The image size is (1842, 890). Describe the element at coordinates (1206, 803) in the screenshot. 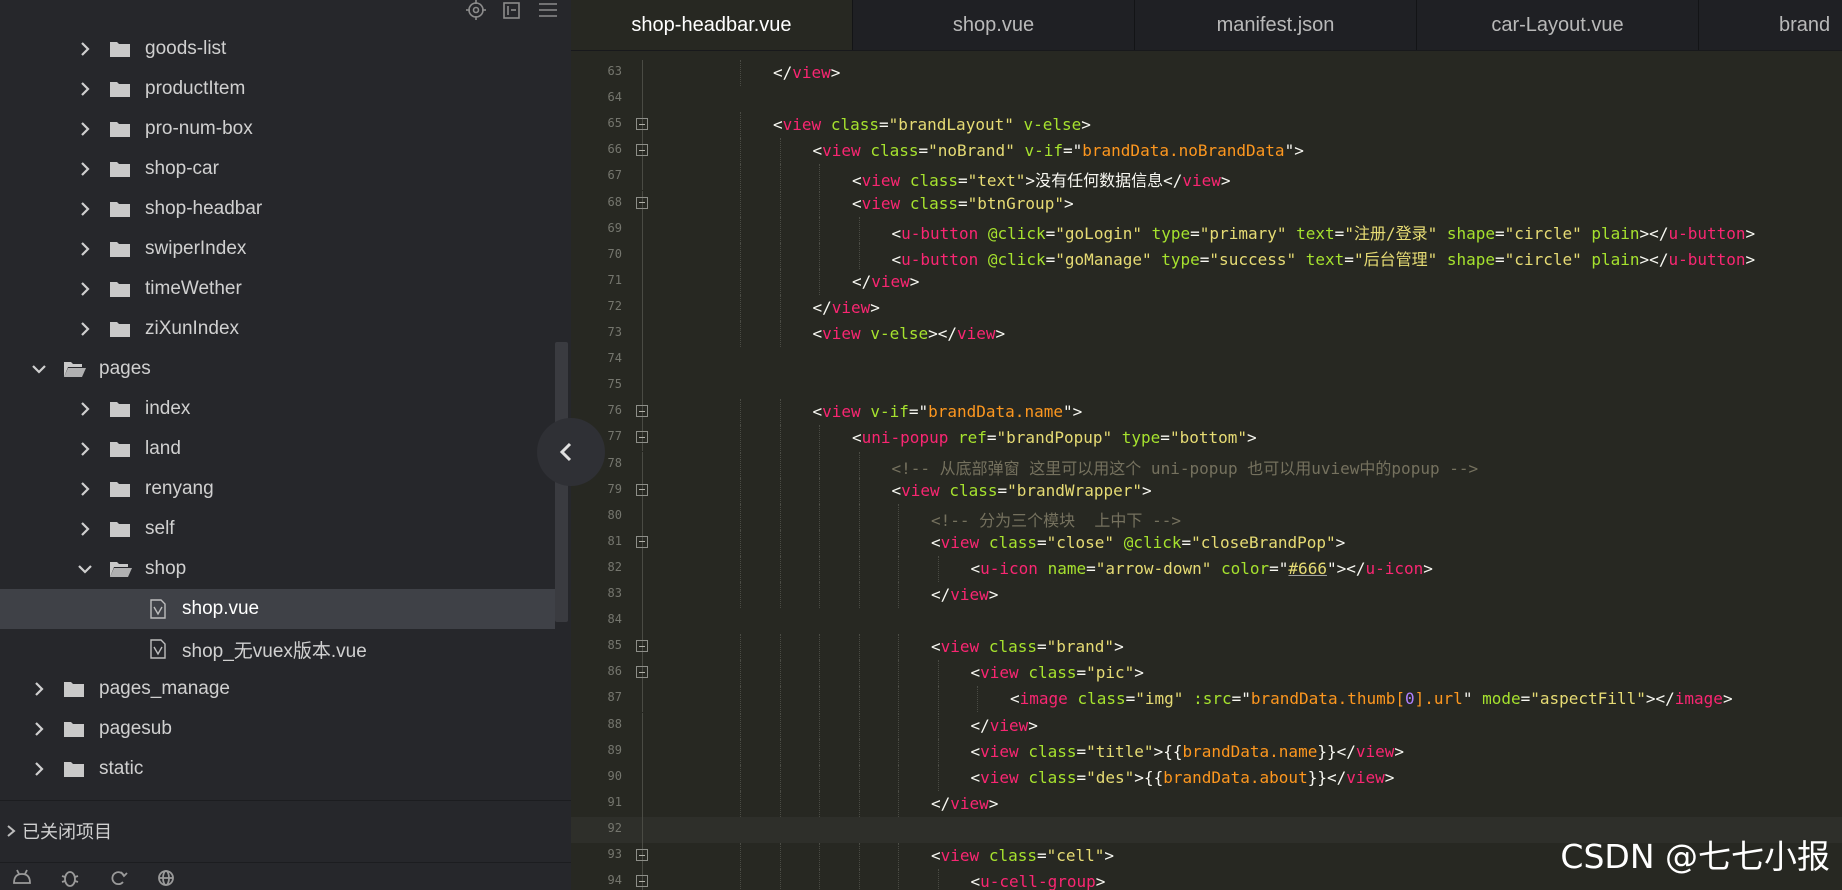

I see `code-line: 91 </view>` at that location.